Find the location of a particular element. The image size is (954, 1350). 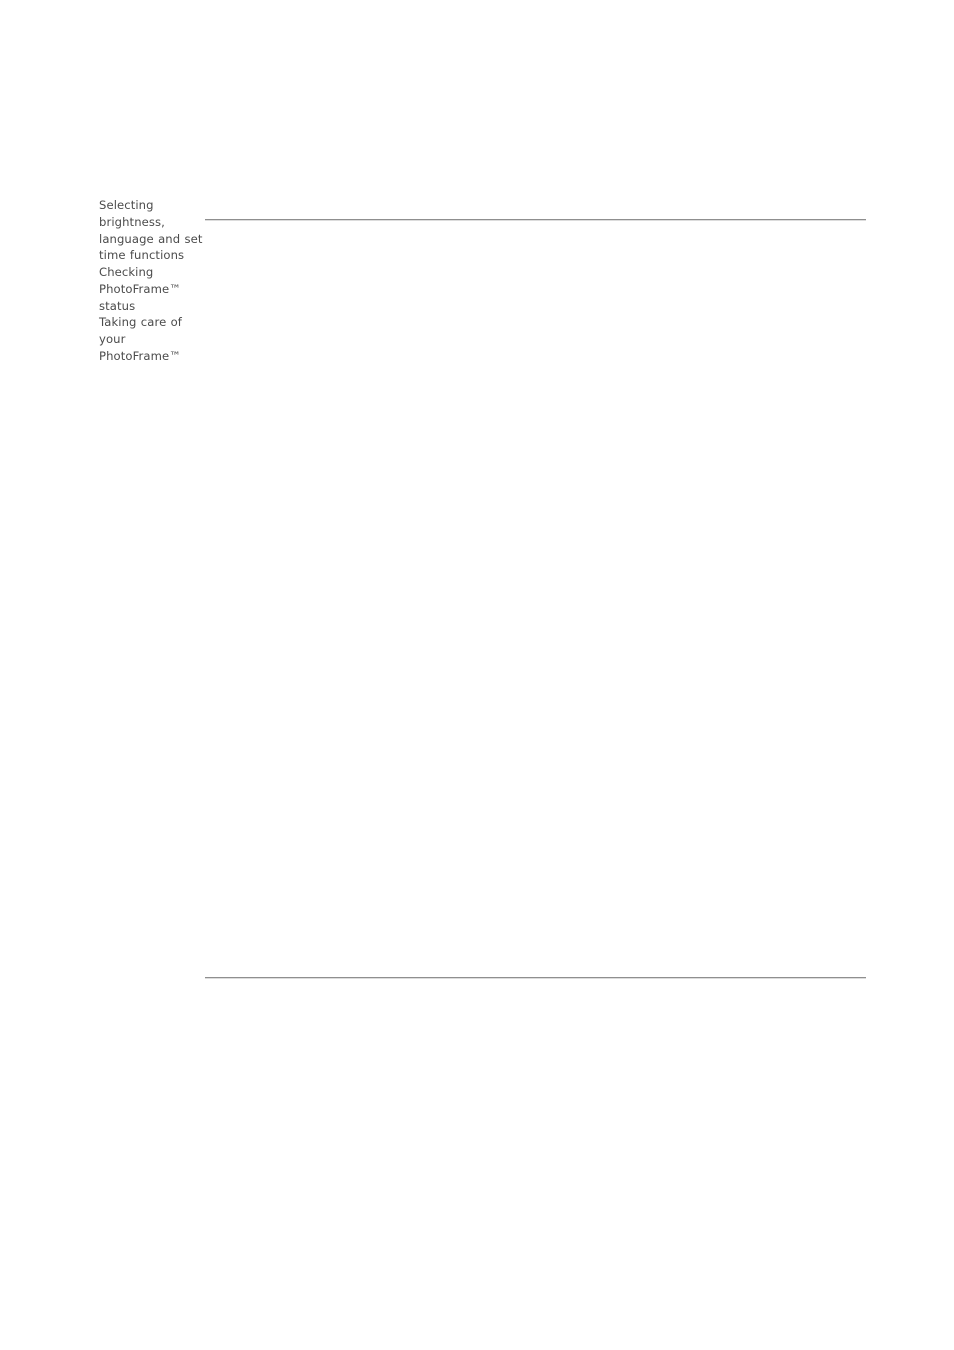

side-heading-item: Checking PhotoFrame™ status is located at coordinates (151, 289).